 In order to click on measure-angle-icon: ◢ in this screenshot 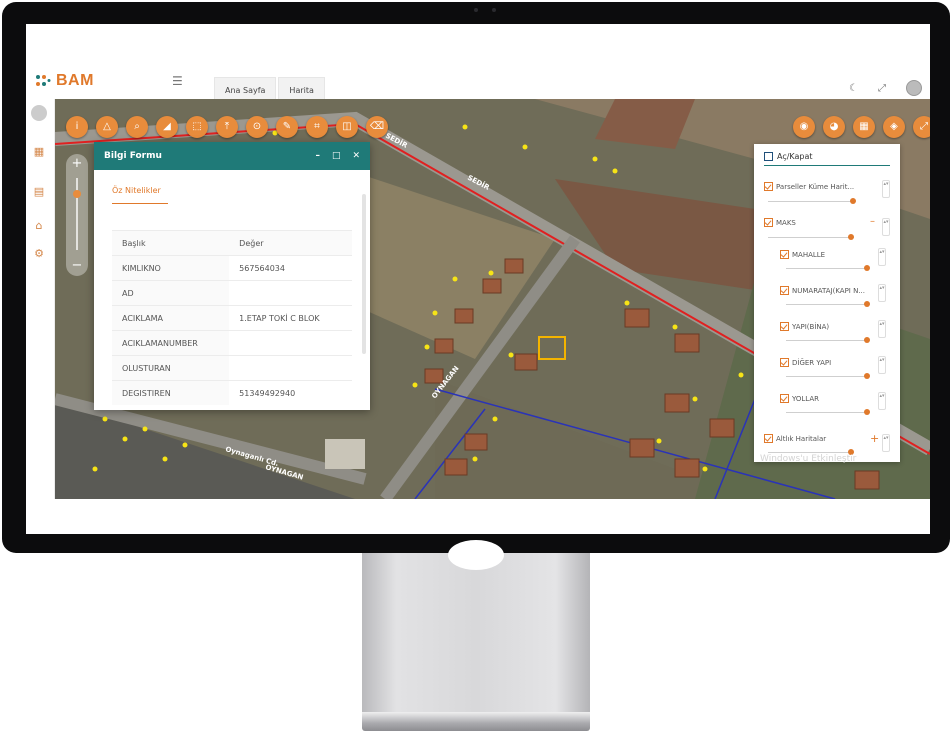, I will do `click(167, 127)`.